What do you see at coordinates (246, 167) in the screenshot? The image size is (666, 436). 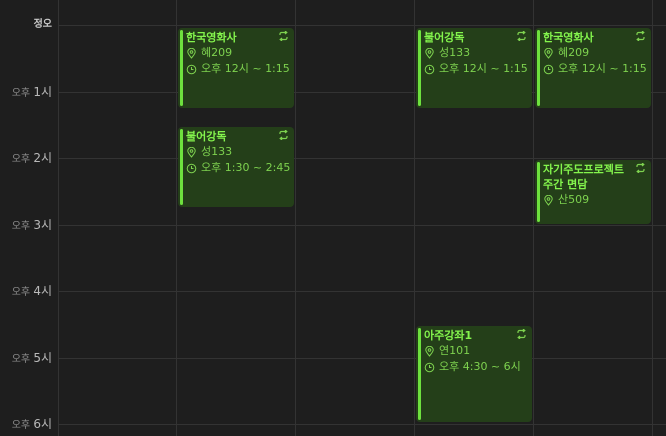 I see `event-time-text: 오후 1:30 ~ 2:45` at bounding box center [246, 167].